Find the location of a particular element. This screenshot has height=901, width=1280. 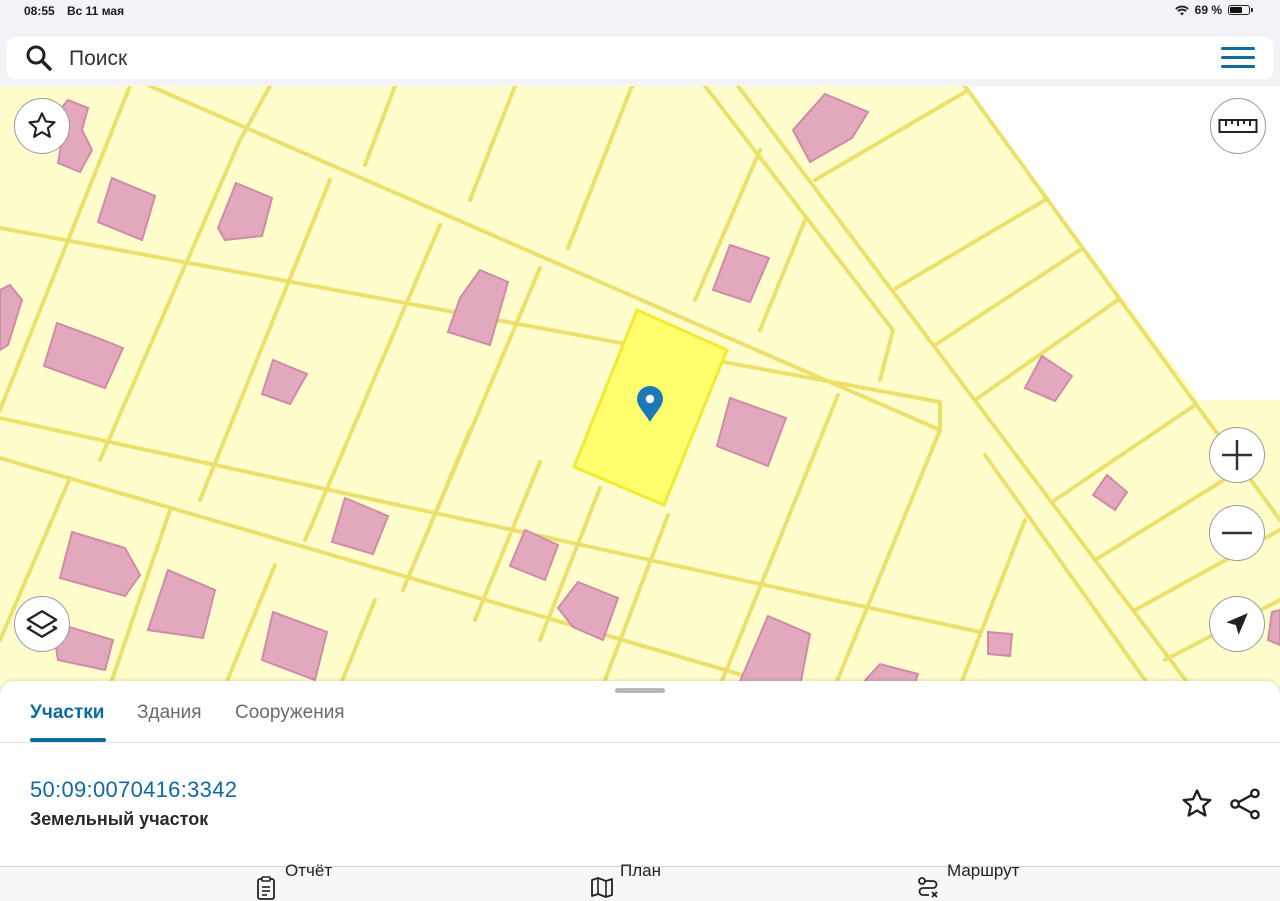

status-date: Вс 11 мая is located at coordinates (96, 11).